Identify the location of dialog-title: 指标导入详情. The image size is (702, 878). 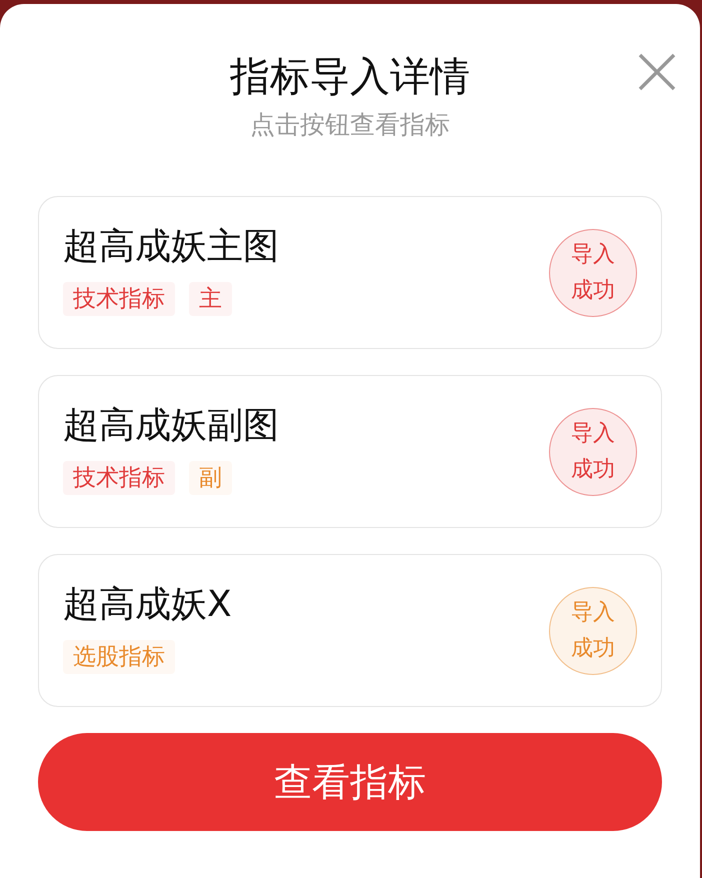
(350, 77).